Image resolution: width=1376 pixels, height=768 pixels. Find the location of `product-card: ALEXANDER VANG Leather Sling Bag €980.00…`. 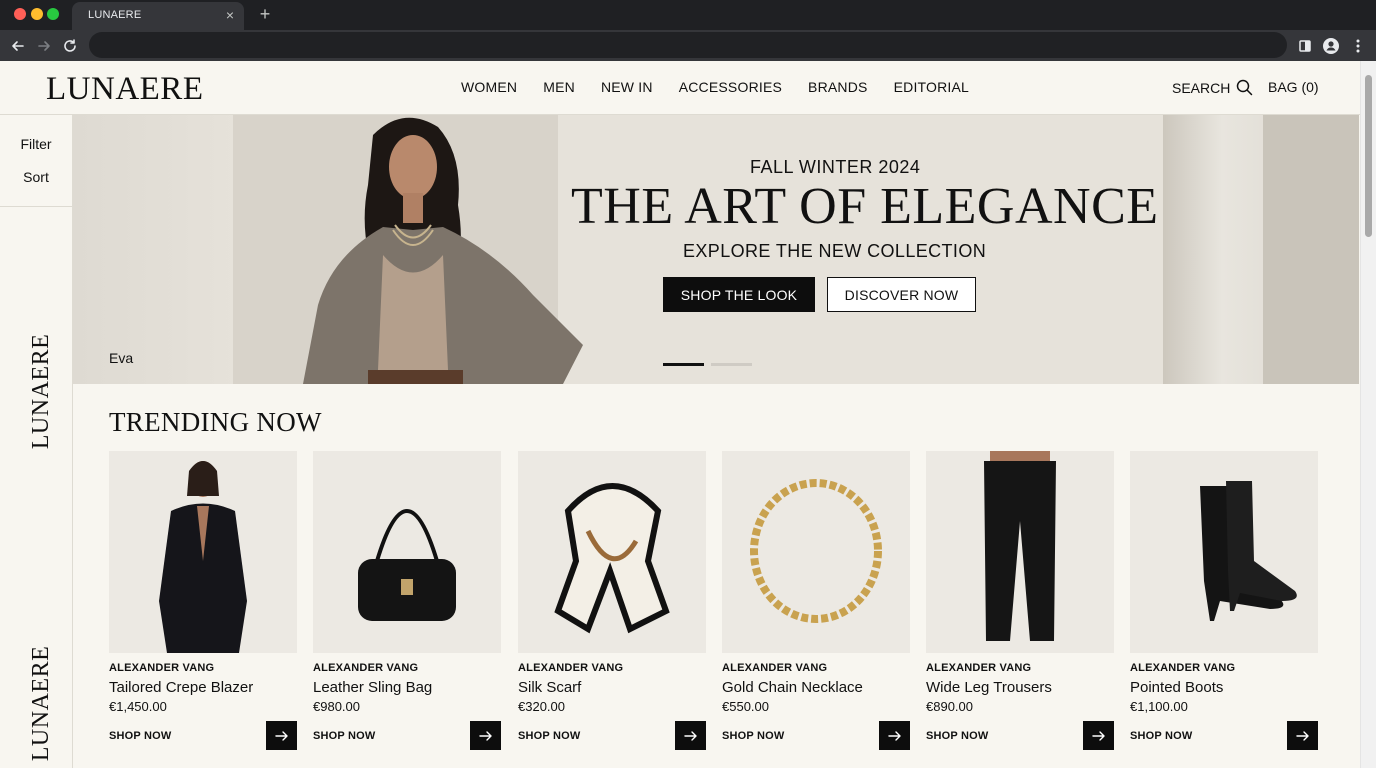

product-card: ALEXANDER VANG Leather Sling Bag €980.00… is located at coordinates (407, 601).